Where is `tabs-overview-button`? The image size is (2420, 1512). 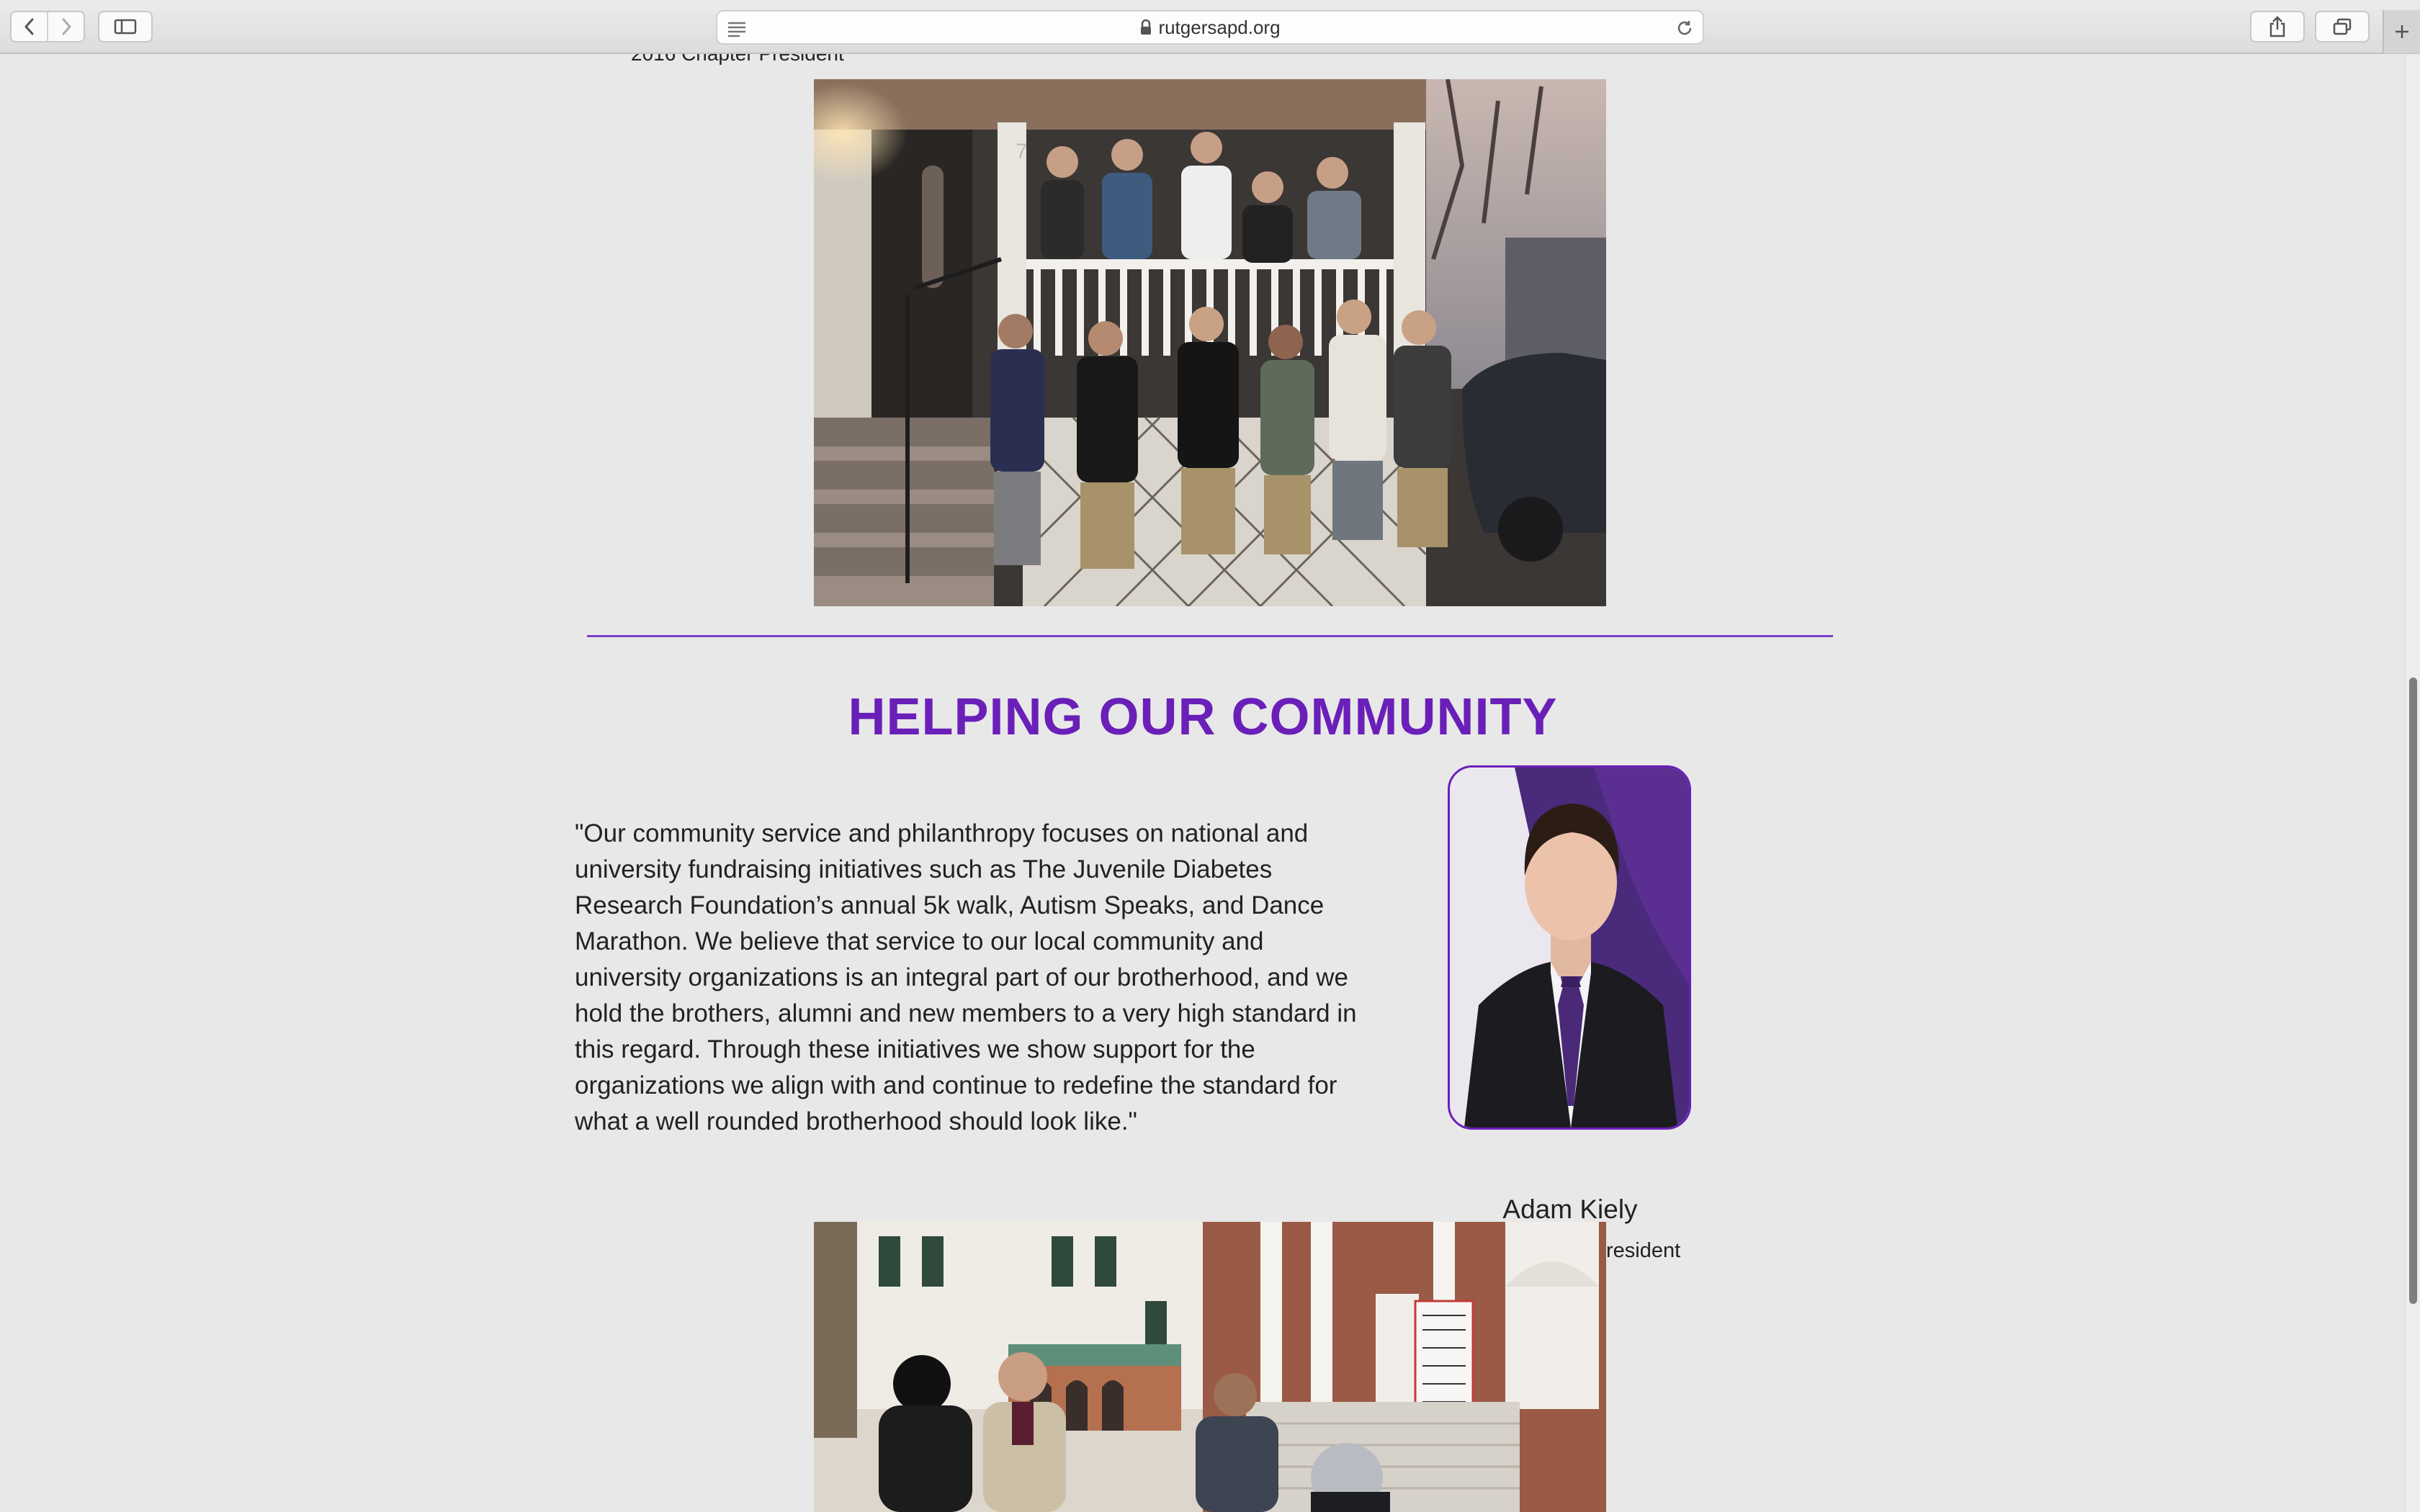
tabs-overview-button is located at coordinates (2342, 26).